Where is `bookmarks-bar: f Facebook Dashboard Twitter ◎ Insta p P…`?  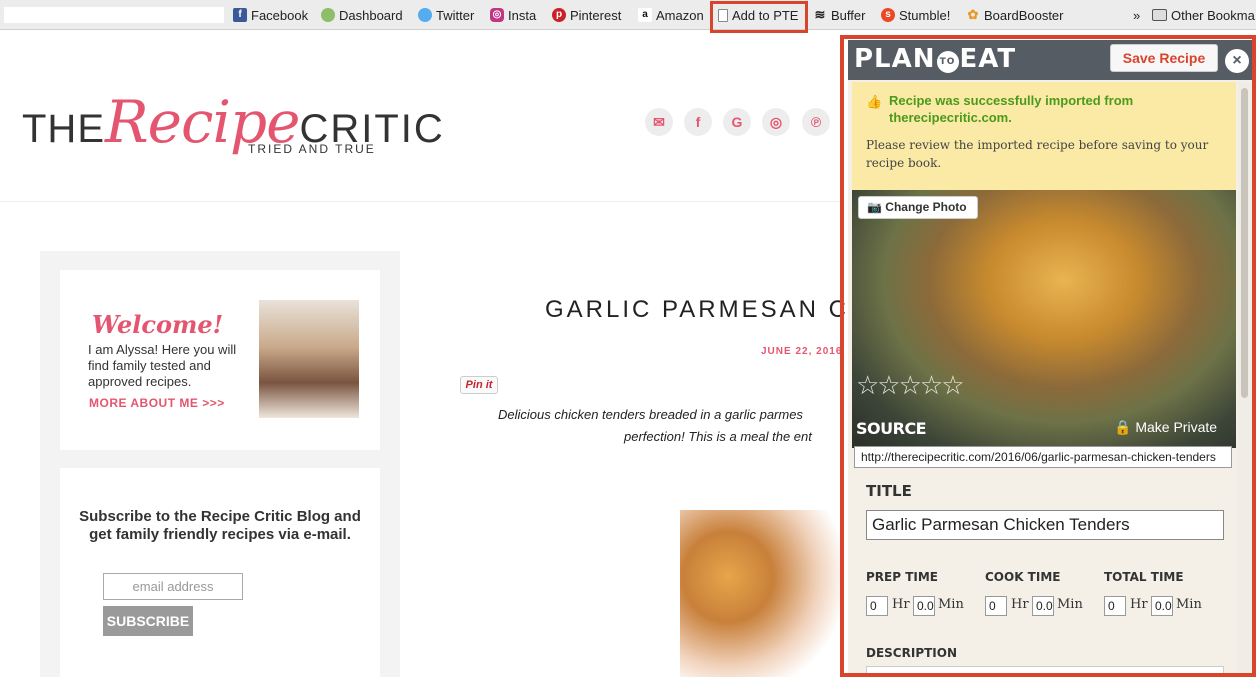 bookmarks-bar: f Facebook Dashboard Twitter ◎ Insta p P… is located at coordinates (628, 15).